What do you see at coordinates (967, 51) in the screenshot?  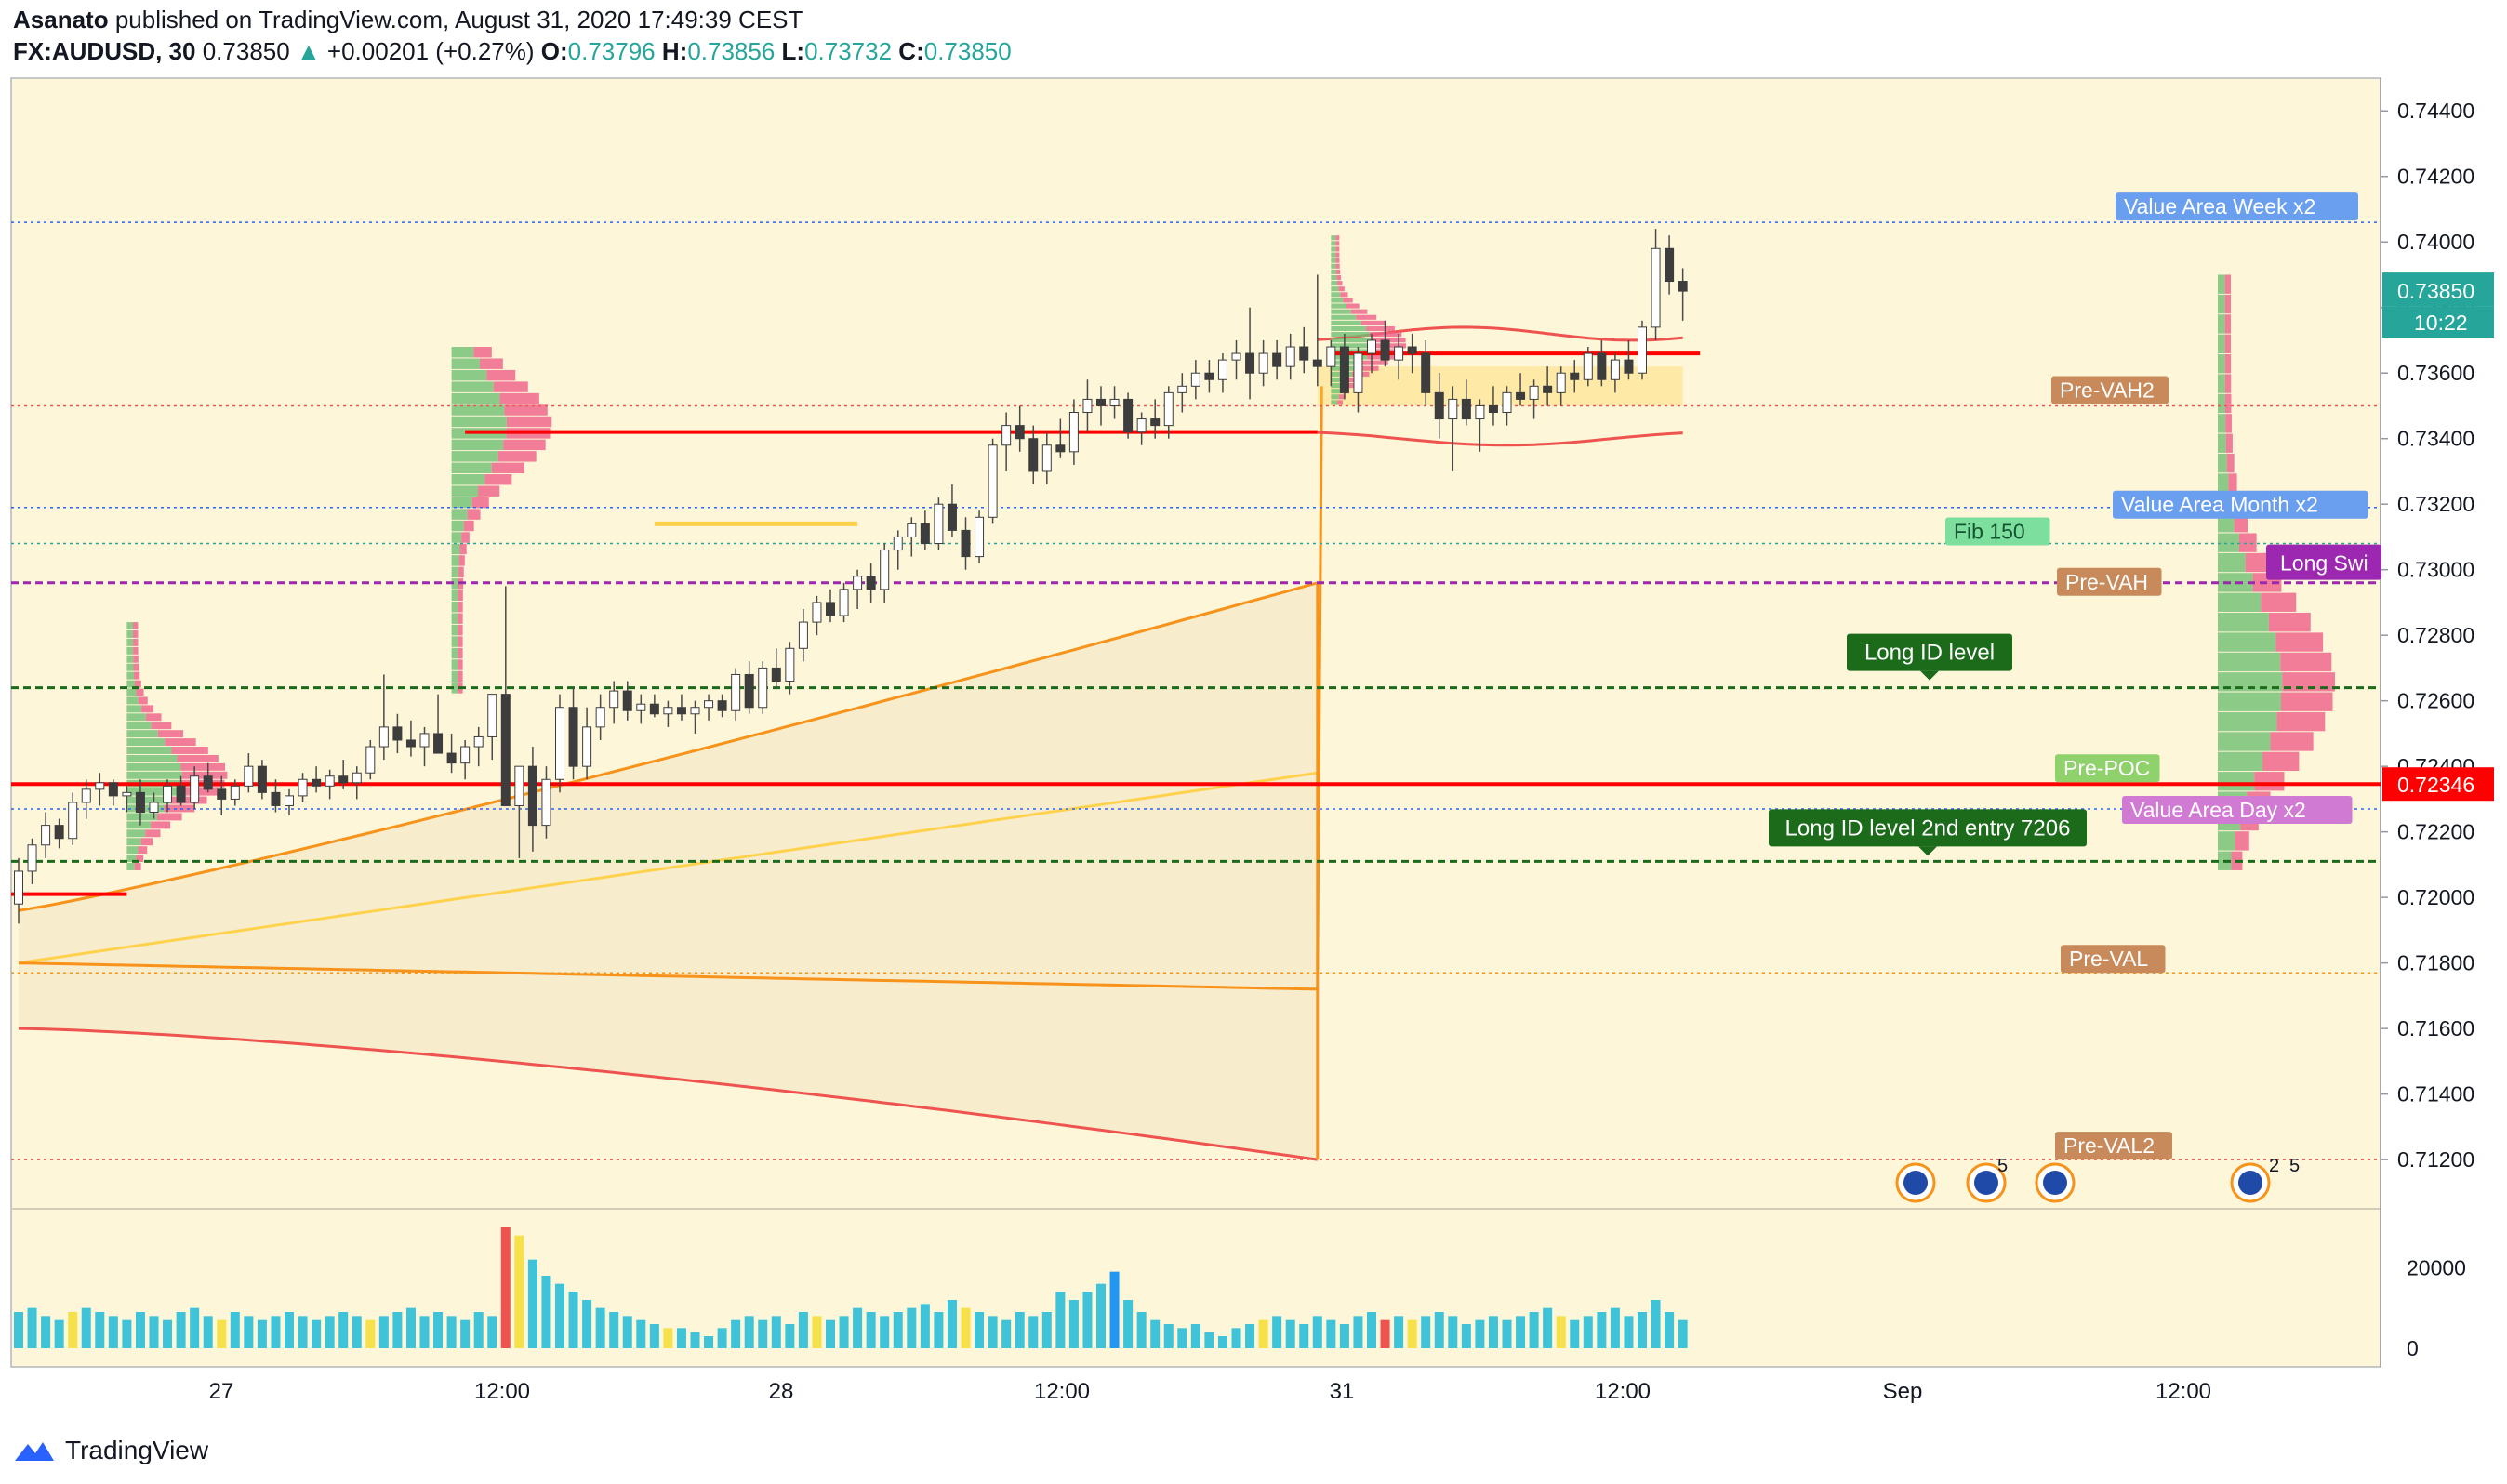 I see `close-value: 0.73850` at bounding box center [967, 51].